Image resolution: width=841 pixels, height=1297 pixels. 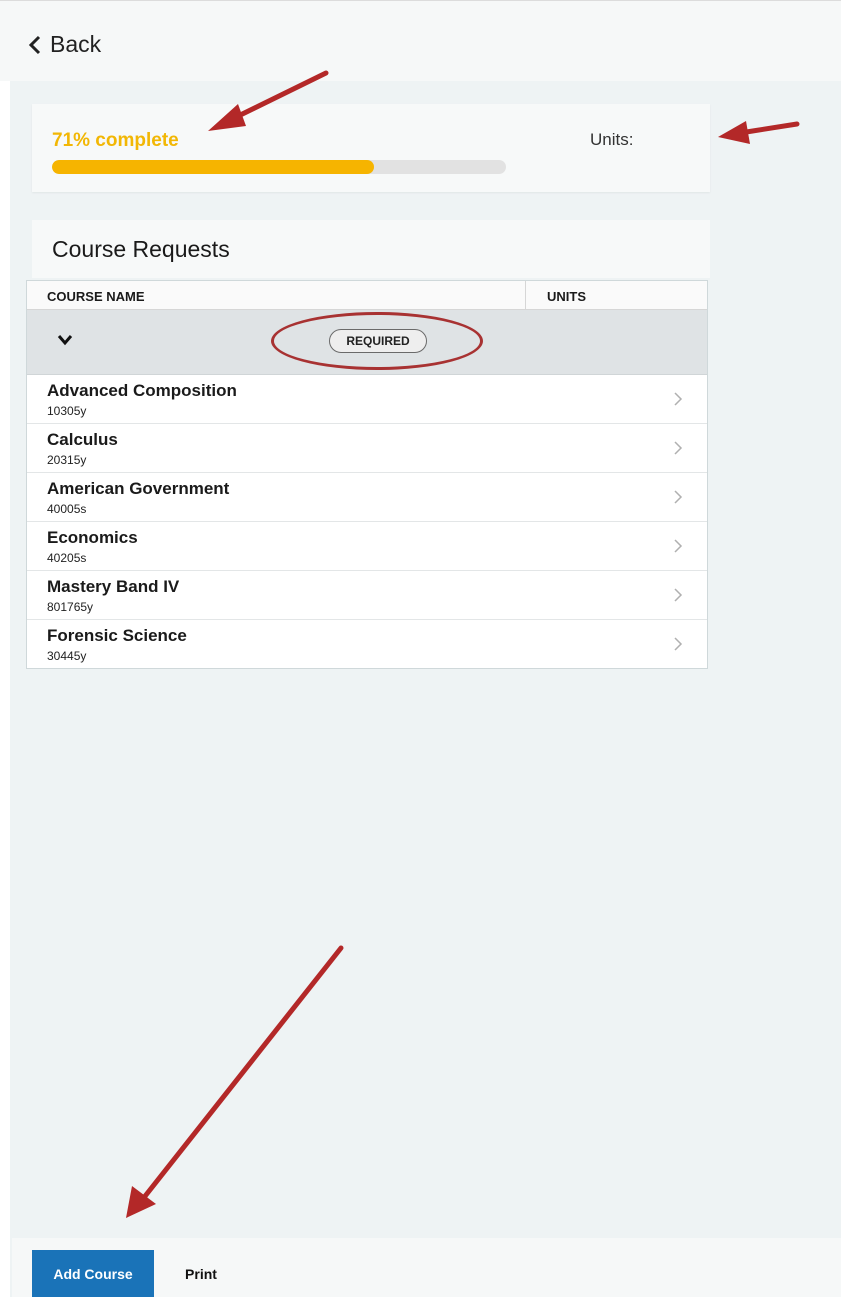 I want to click on course-requests-title: Course Requests, so click(x=141, y=249).